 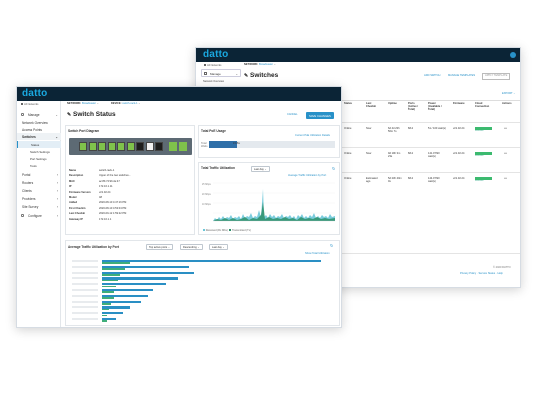 What do you see at coordinates (221, 73) in the screenshot?
I see `manage-dropdown: Manage ⌄` at bounding box center [221, 73].